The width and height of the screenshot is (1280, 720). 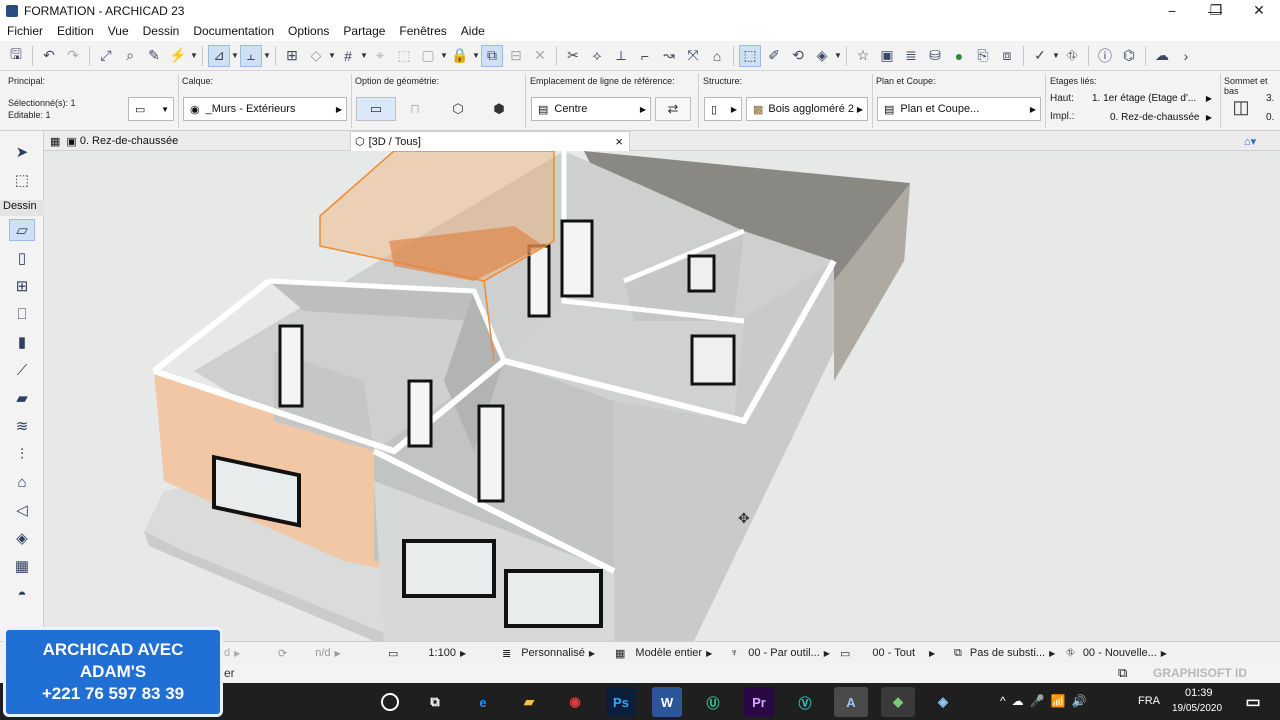 I want to click on redo-icon: ↷, so click(x=73, y=56).